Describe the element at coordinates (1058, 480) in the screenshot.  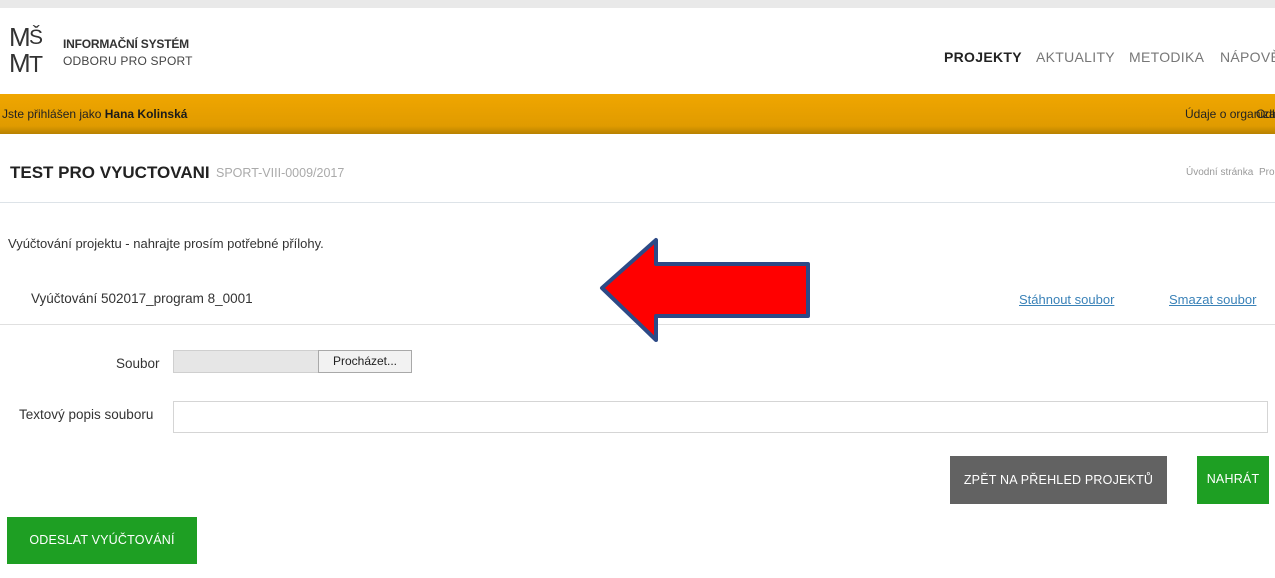
I see `back-to-projects-button: ZPĚT NA PŘEHLED PROJEKTŮ` at that location.